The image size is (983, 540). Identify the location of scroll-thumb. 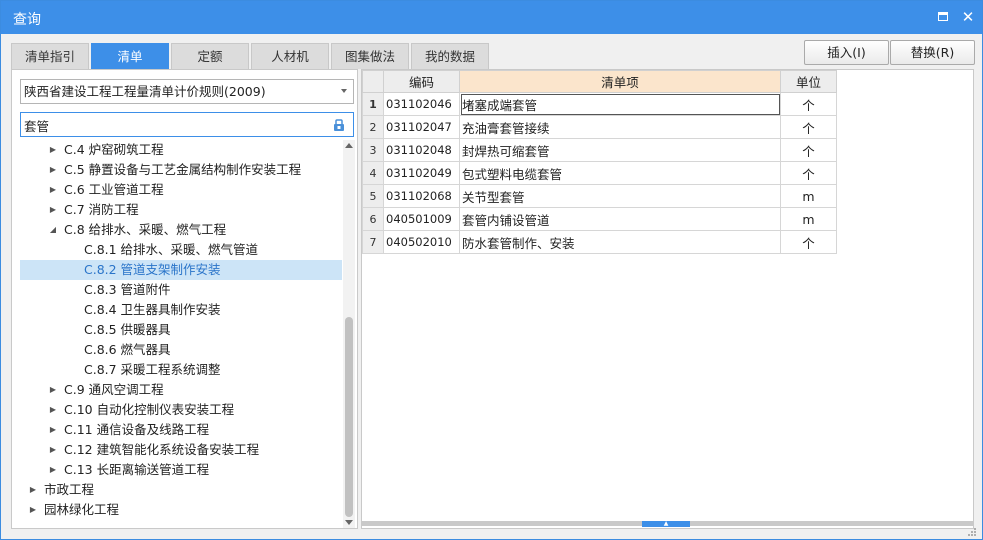
(349, 417).